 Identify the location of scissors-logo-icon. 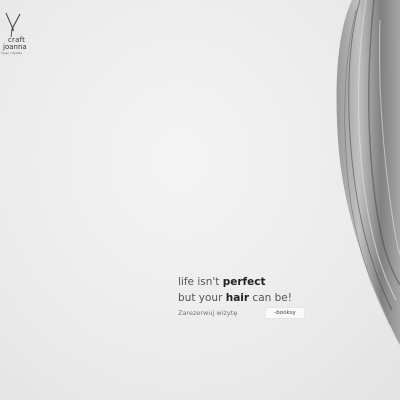
(13, 25).